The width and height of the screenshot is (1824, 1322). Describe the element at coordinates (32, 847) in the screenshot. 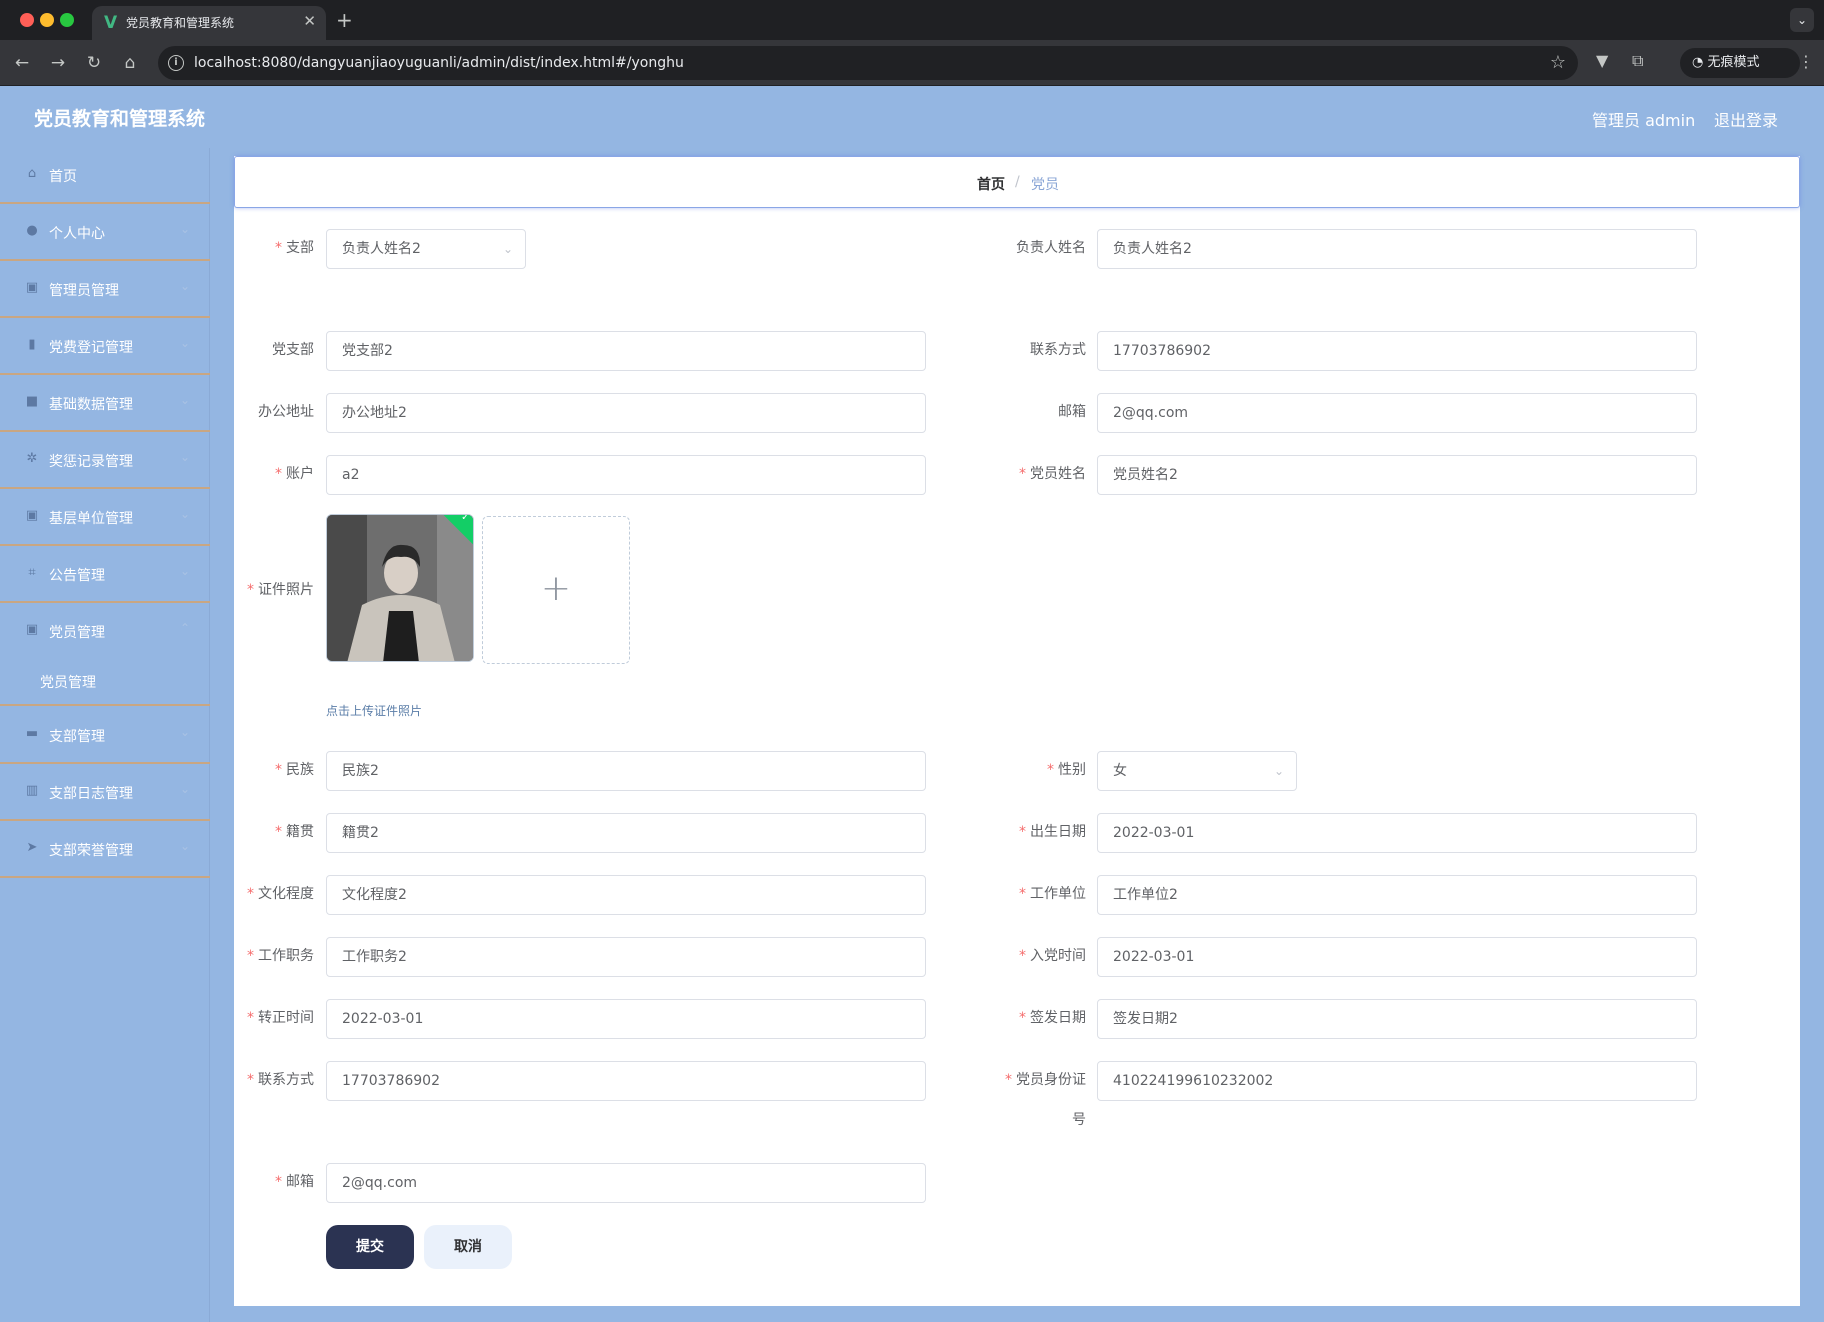

I see `send-icon: ➤` at that location.